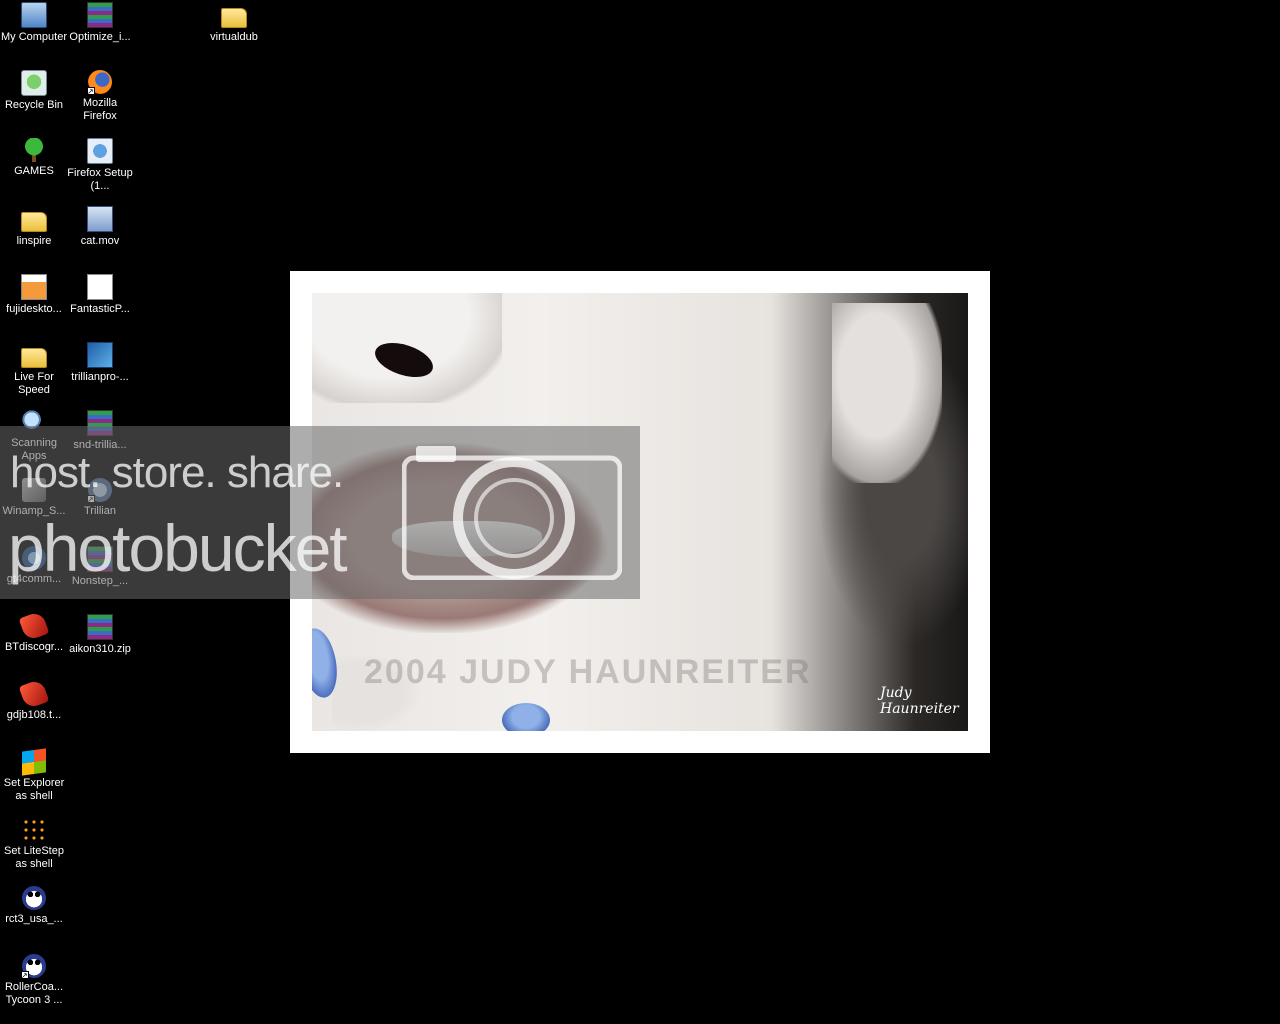  I want to click on firefox-icon, so click(99, 83).